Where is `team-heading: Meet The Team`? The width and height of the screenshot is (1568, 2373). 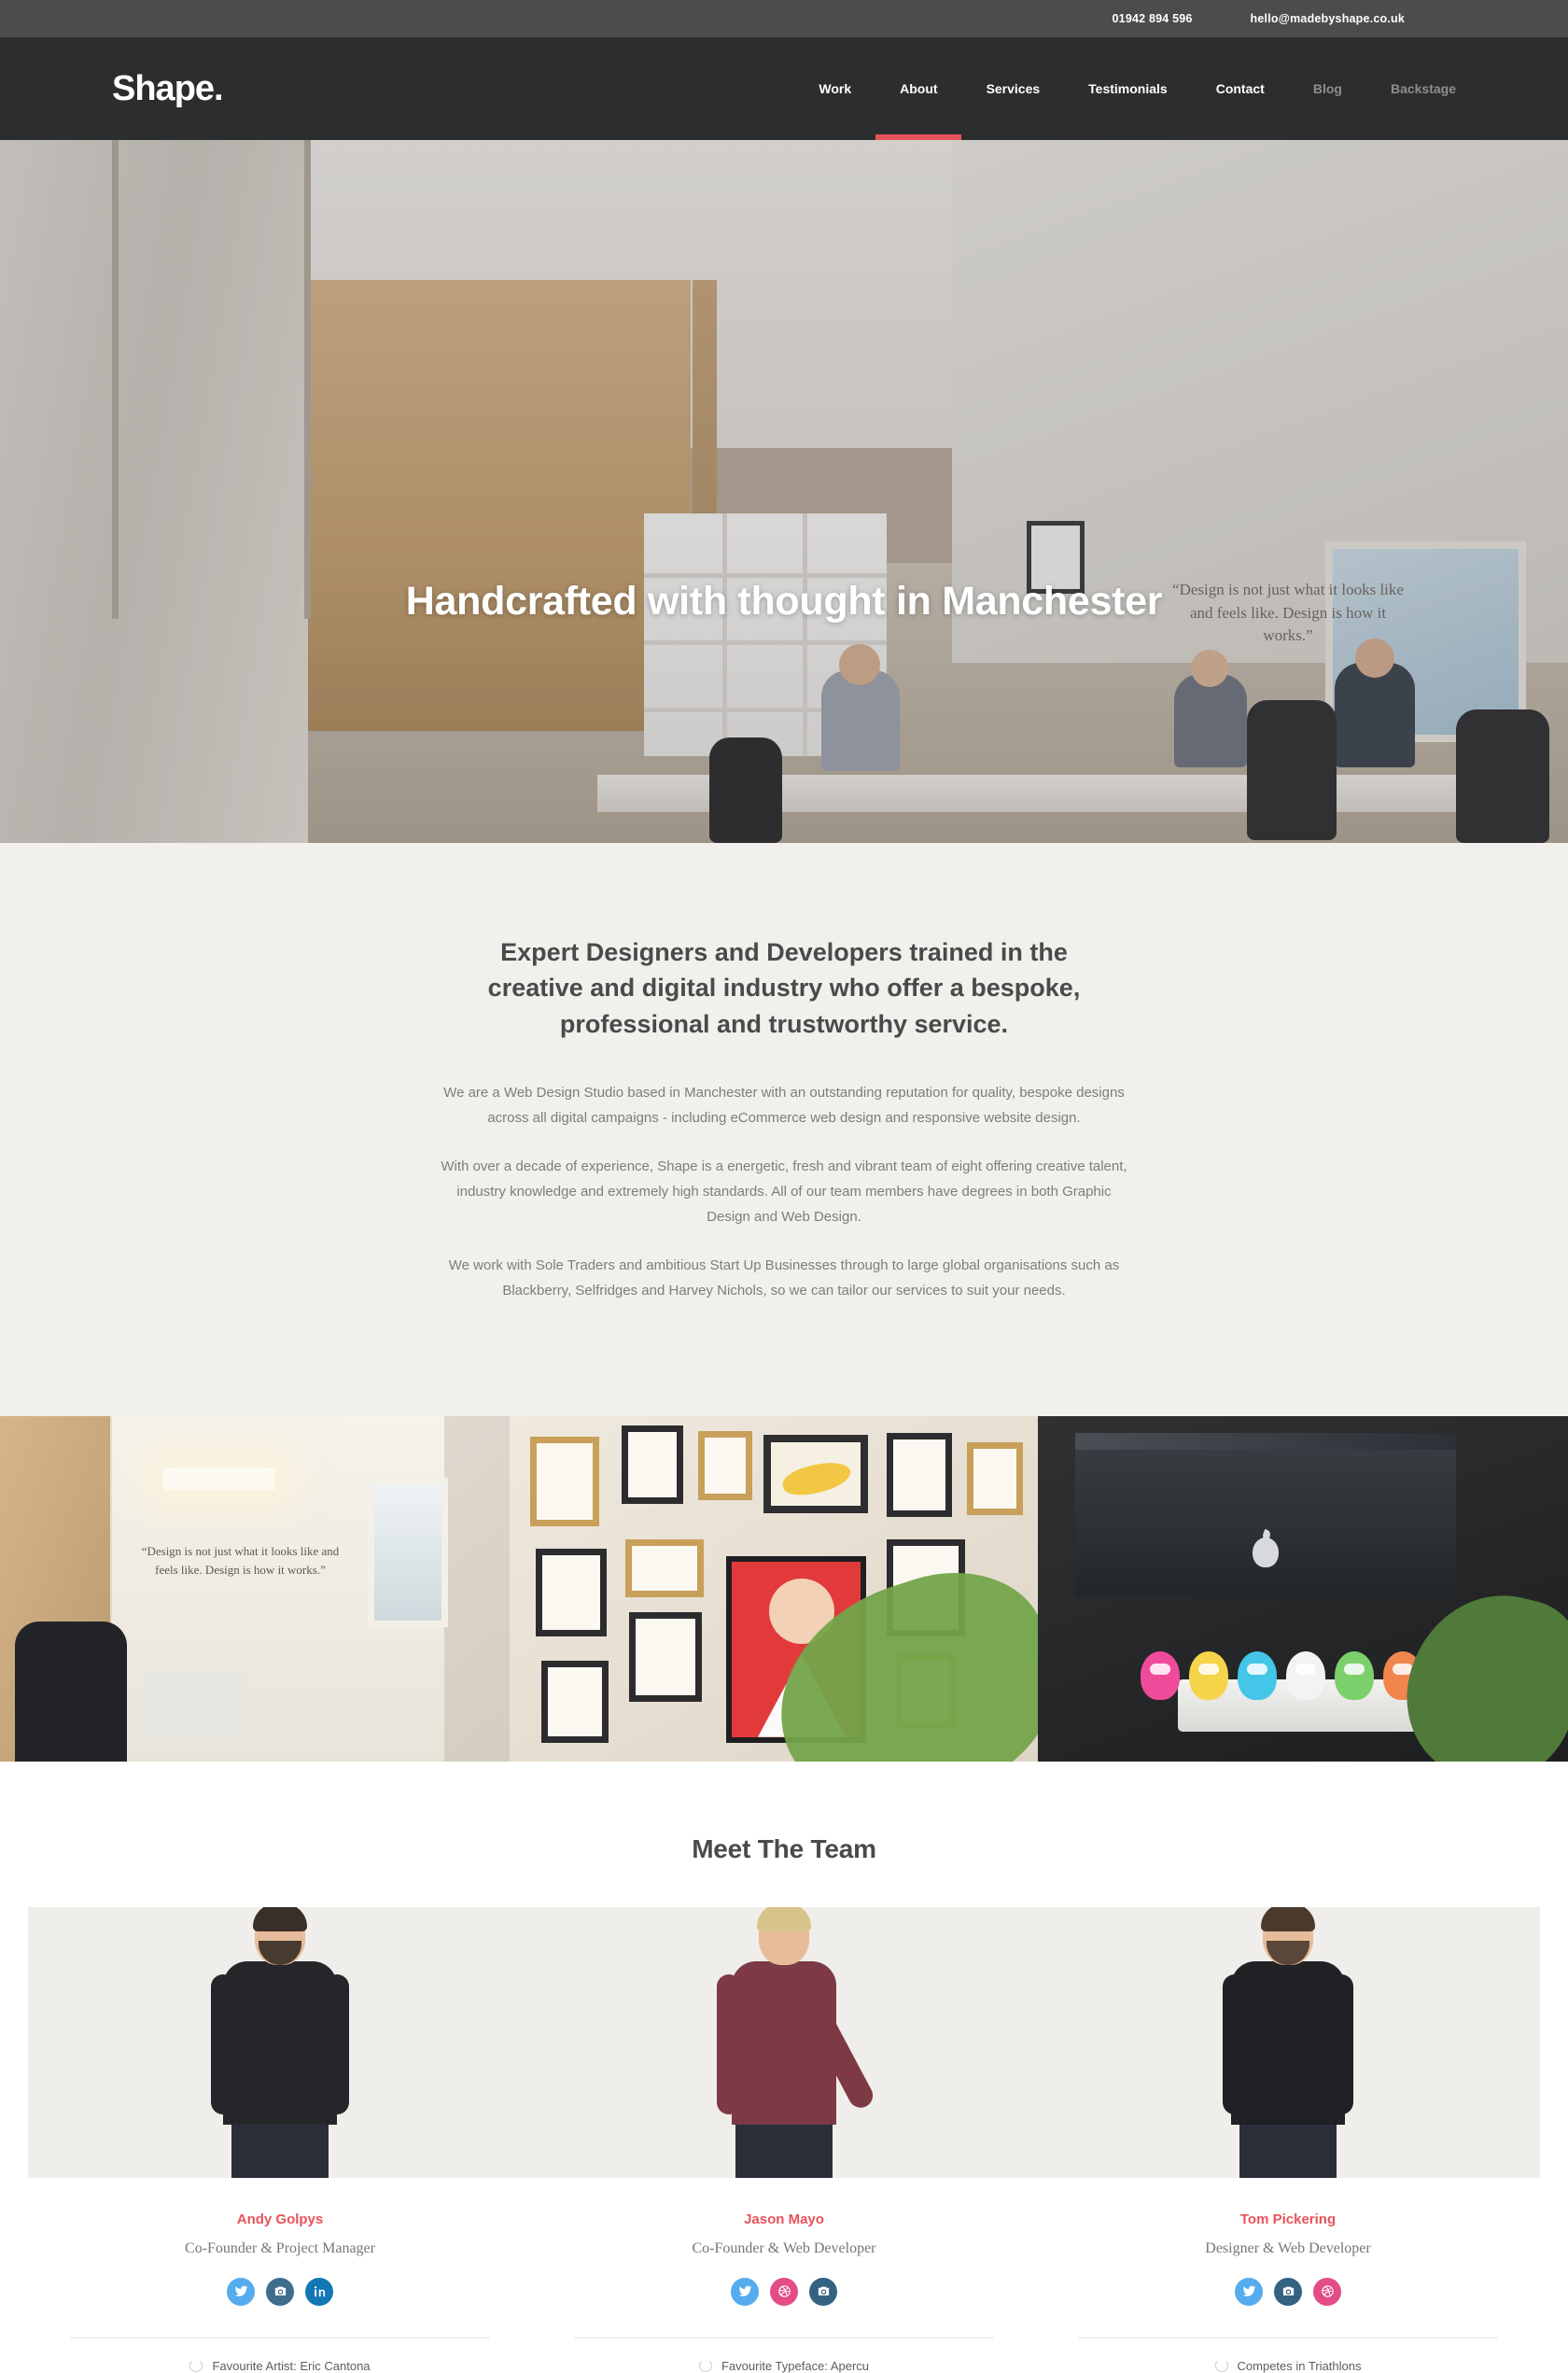 team-heading: Meet The Team is located at coordinates (784, 1848).